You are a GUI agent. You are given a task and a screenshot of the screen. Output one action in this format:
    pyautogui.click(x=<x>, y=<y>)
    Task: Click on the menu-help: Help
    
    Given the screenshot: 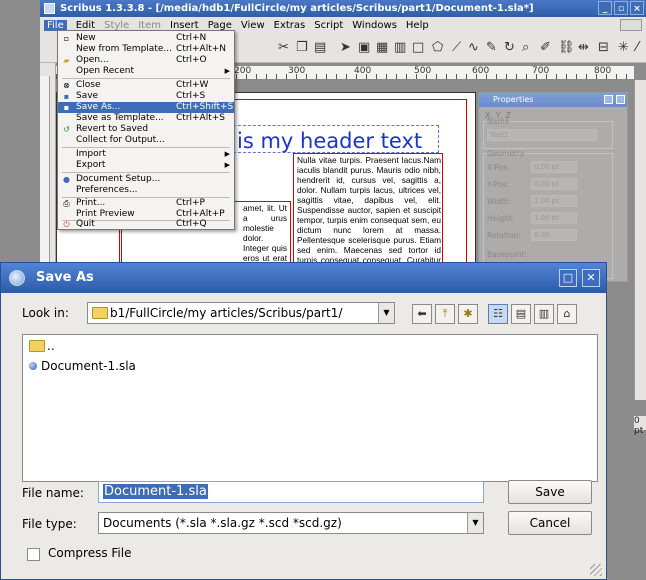 What is the action you would take?
    pyautogui.click(x=417, y=25)
    